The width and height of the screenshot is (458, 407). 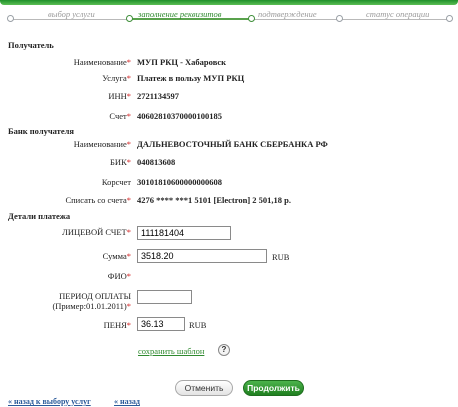 What do you see at coordinates (191, 78) in the screenshot?
I see `service-value: Платеж в пользу МУП РКЦ` at bounding box center [191, 78].